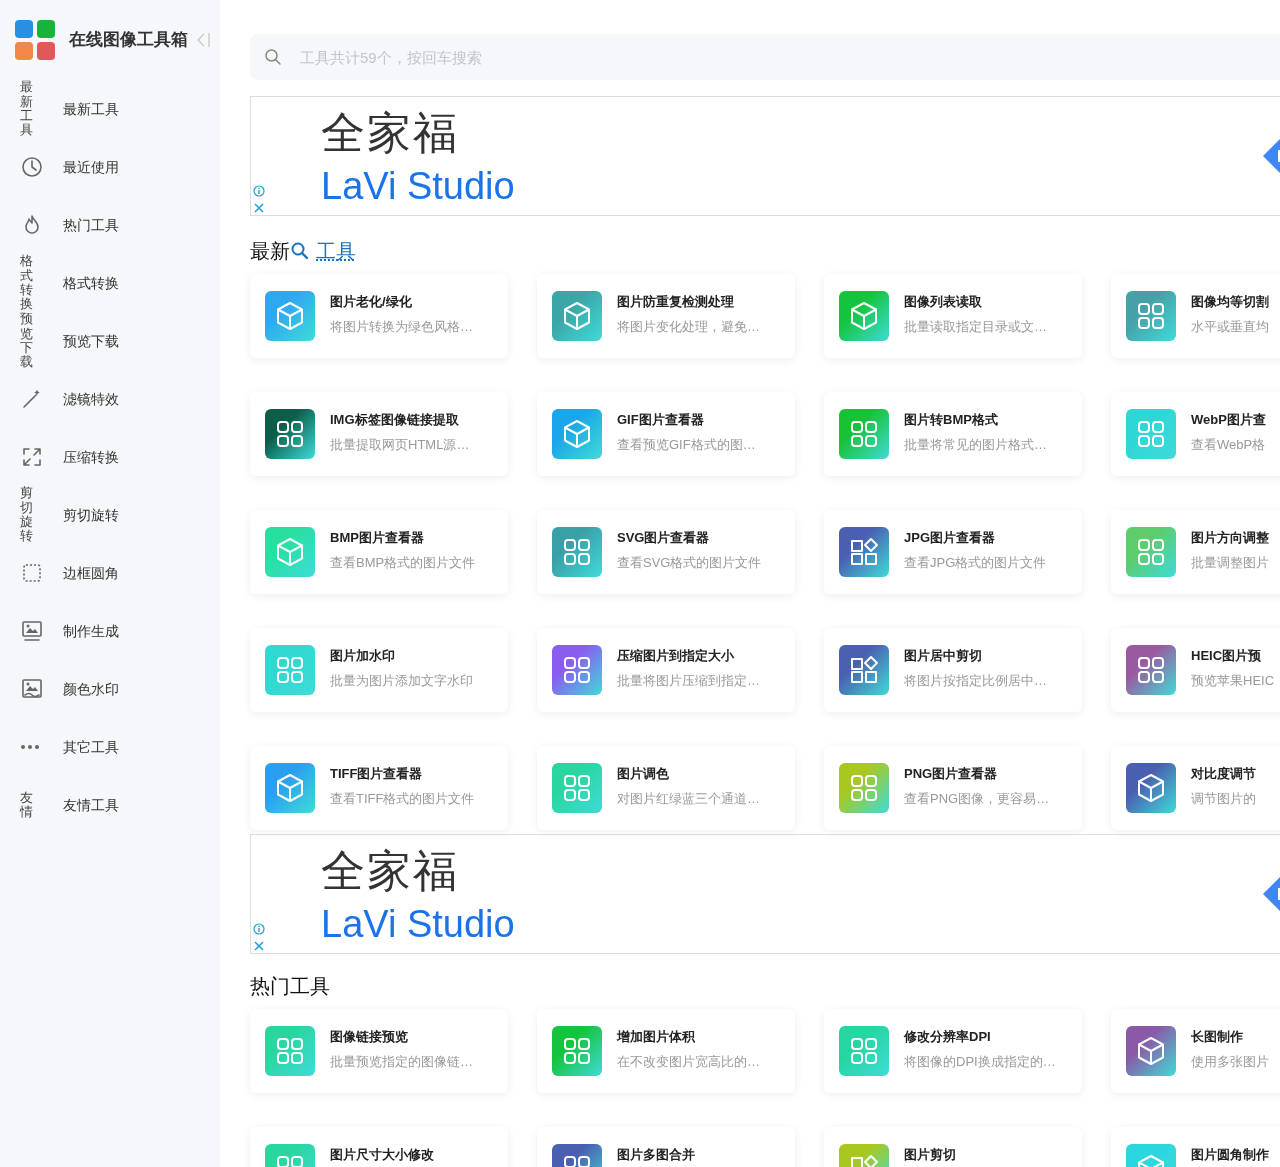  What do you see at coordinates (110, 631) in the screenshot?
I see `sidebar-item: 制作生成` at bounding box center [110, 631].